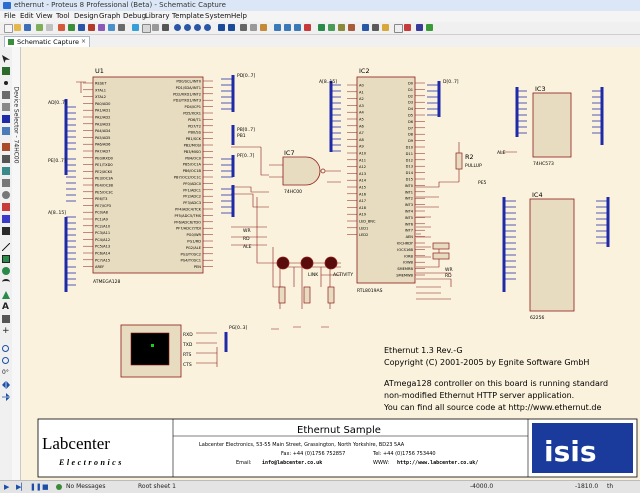 This screenshot has height=493, width=640. Describe the element at coordinates (27, 27) in the screenshot. I see `save-icon` at that location.